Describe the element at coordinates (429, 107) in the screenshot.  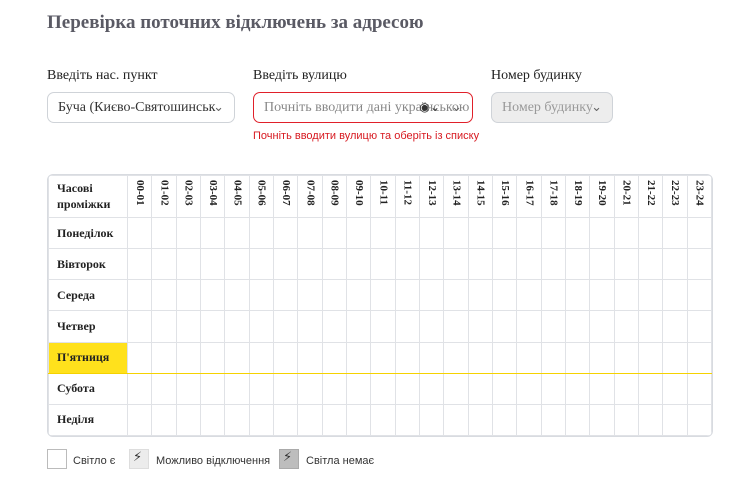
I see `user-icon: ◉⌄` at that location.